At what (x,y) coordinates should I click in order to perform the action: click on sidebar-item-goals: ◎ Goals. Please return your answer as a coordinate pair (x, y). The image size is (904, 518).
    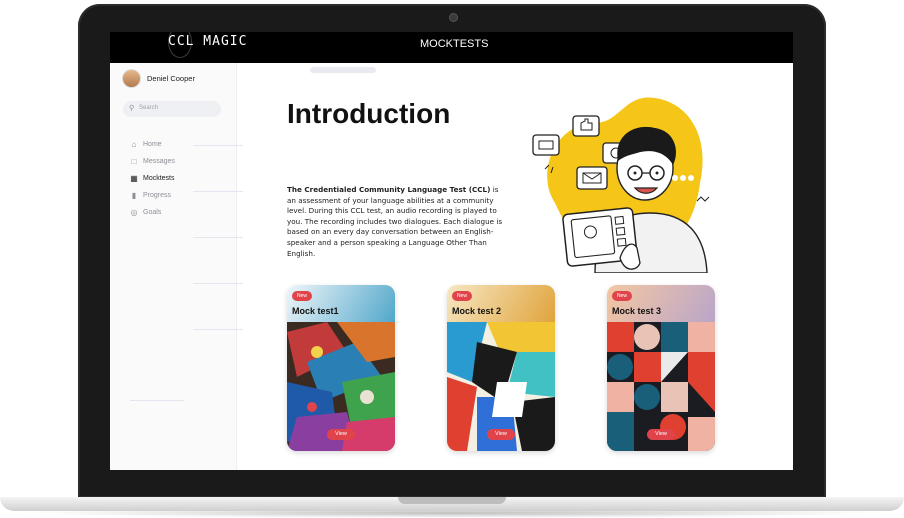
    Looking at the image, I should click on (151, 212).